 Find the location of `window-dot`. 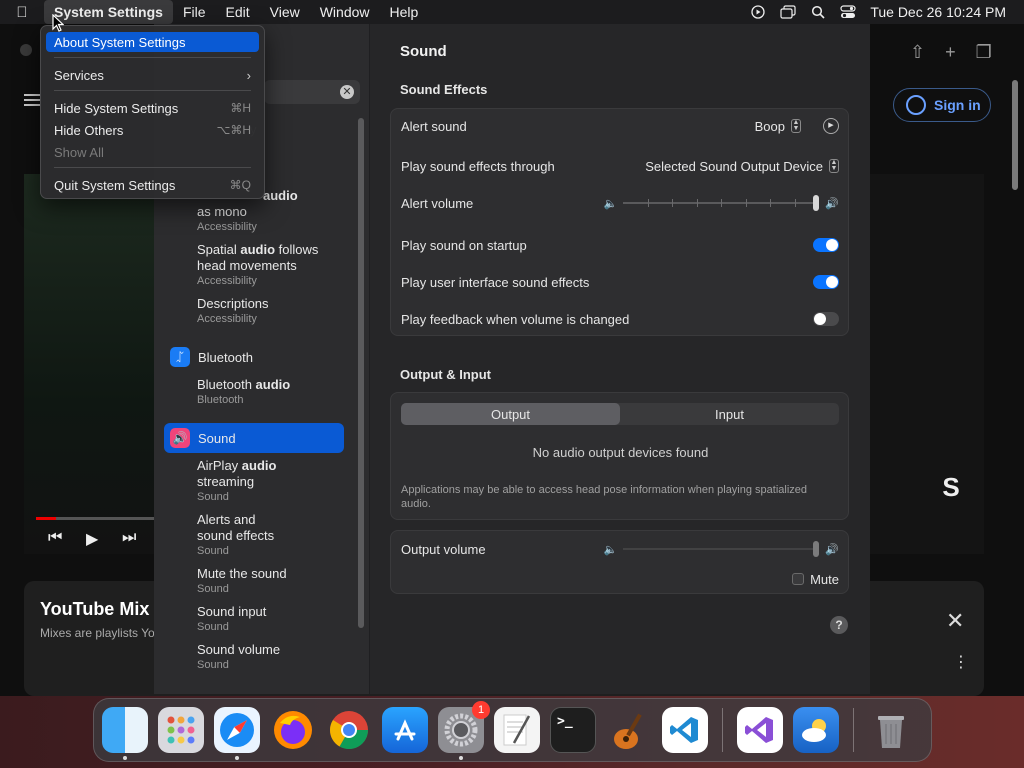

window-dot is located at coordinates (26, 50).